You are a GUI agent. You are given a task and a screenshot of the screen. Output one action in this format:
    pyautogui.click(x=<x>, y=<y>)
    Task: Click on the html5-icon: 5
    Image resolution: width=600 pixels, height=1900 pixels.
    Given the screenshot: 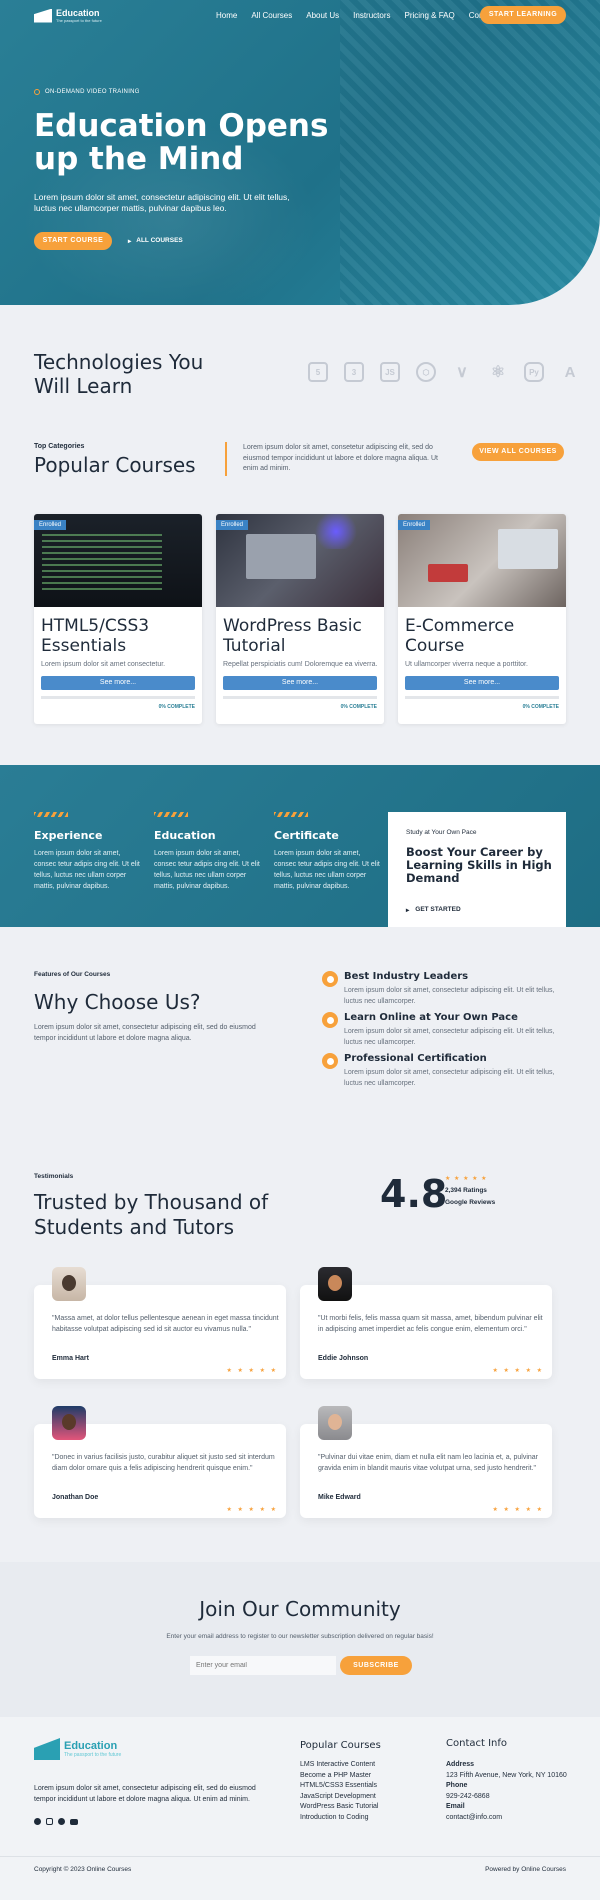 What is the action you would take?
    pyautogui.click(x=318, y=372)
    